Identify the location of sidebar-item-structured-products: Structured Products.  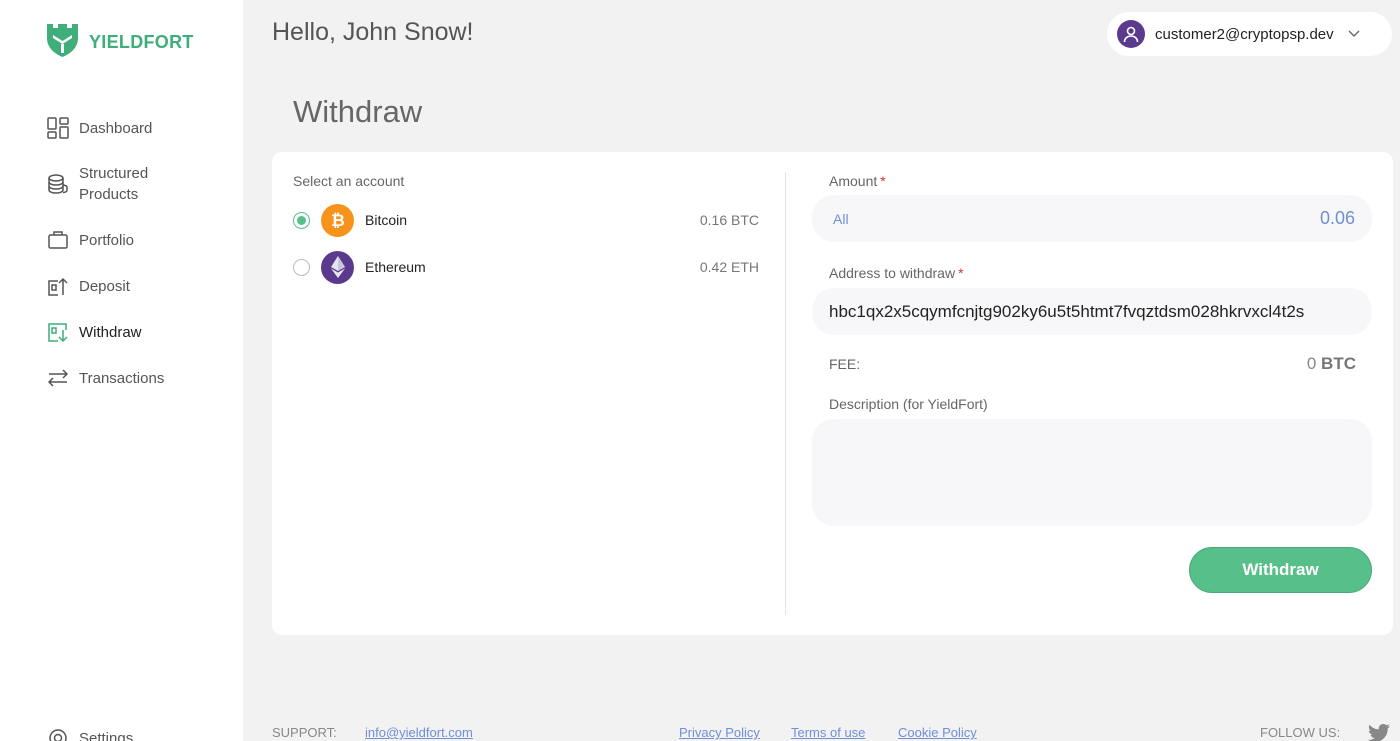
(97, 184).